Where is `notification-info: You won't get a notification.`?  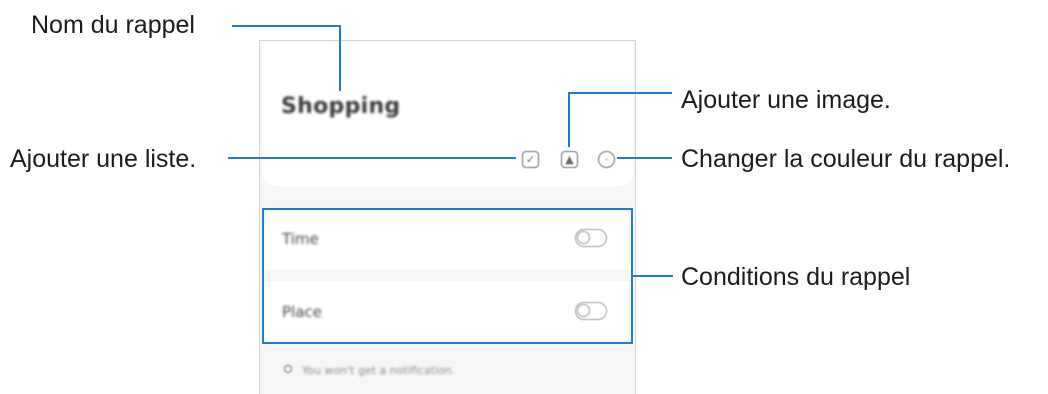 notification-info: You won't get a notification. is located at coordinates (379, 370).